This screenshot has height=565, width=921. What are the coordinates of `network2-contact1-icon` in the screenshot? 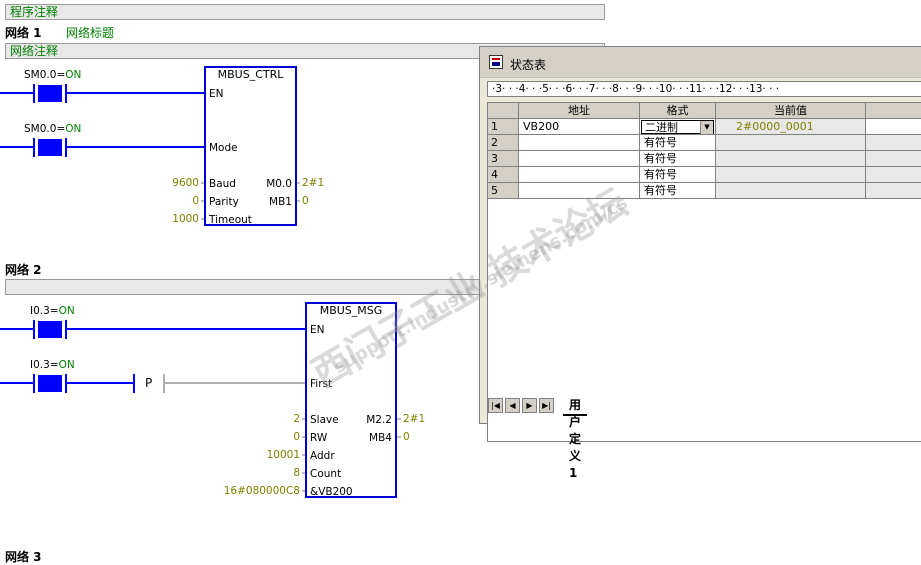 It's located at (50, 329).